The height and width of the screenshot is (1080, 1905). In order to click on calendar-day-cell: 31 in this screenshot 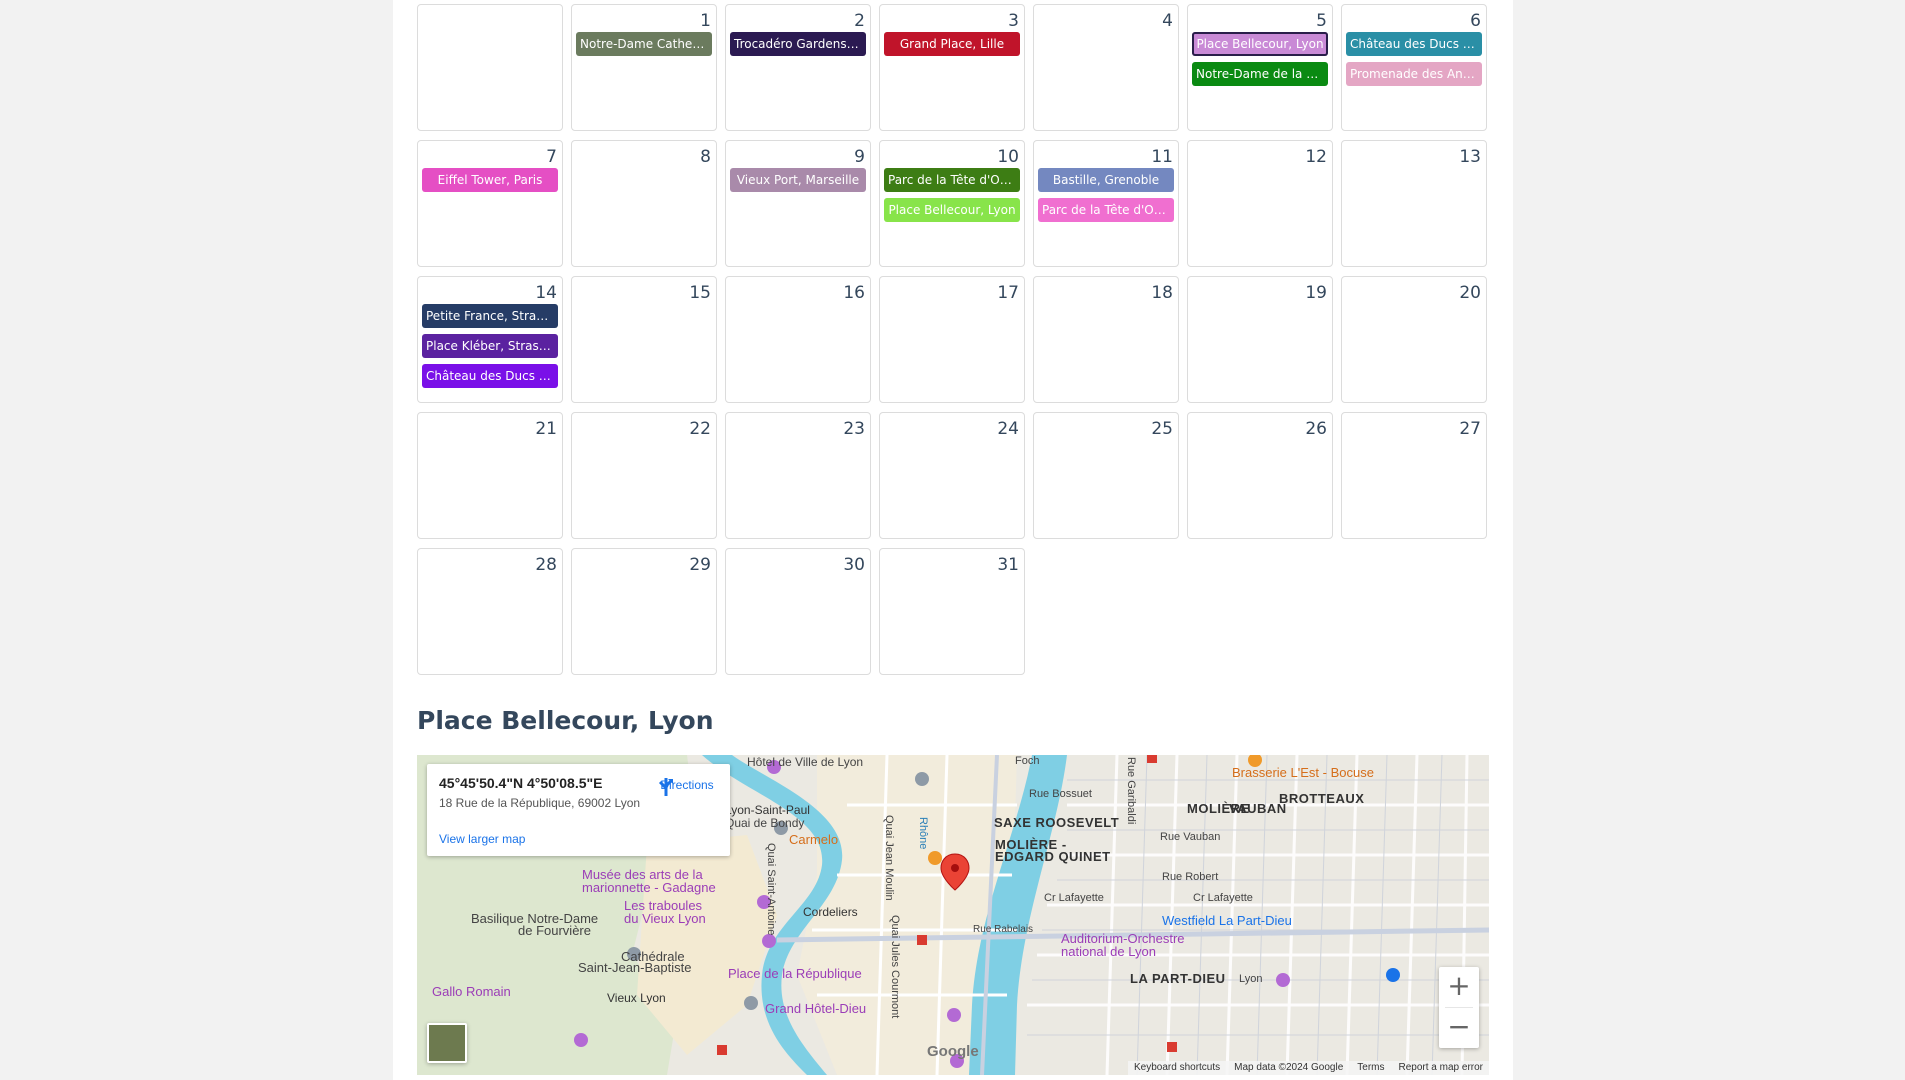, I will do `click(952, 611)`.